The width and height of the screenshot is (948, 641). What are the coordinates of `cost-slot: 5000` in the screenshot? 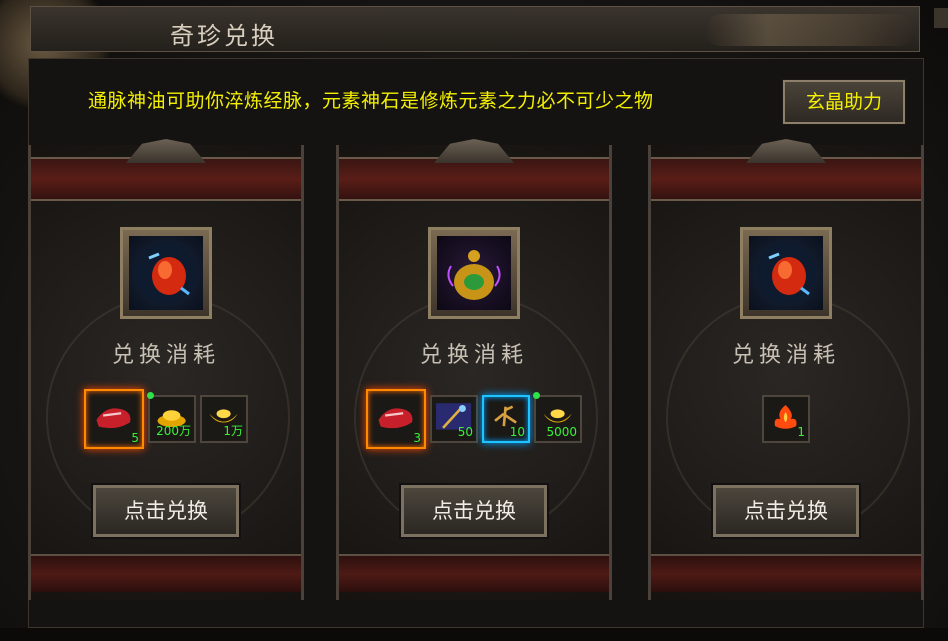 It's located at (557, 417).